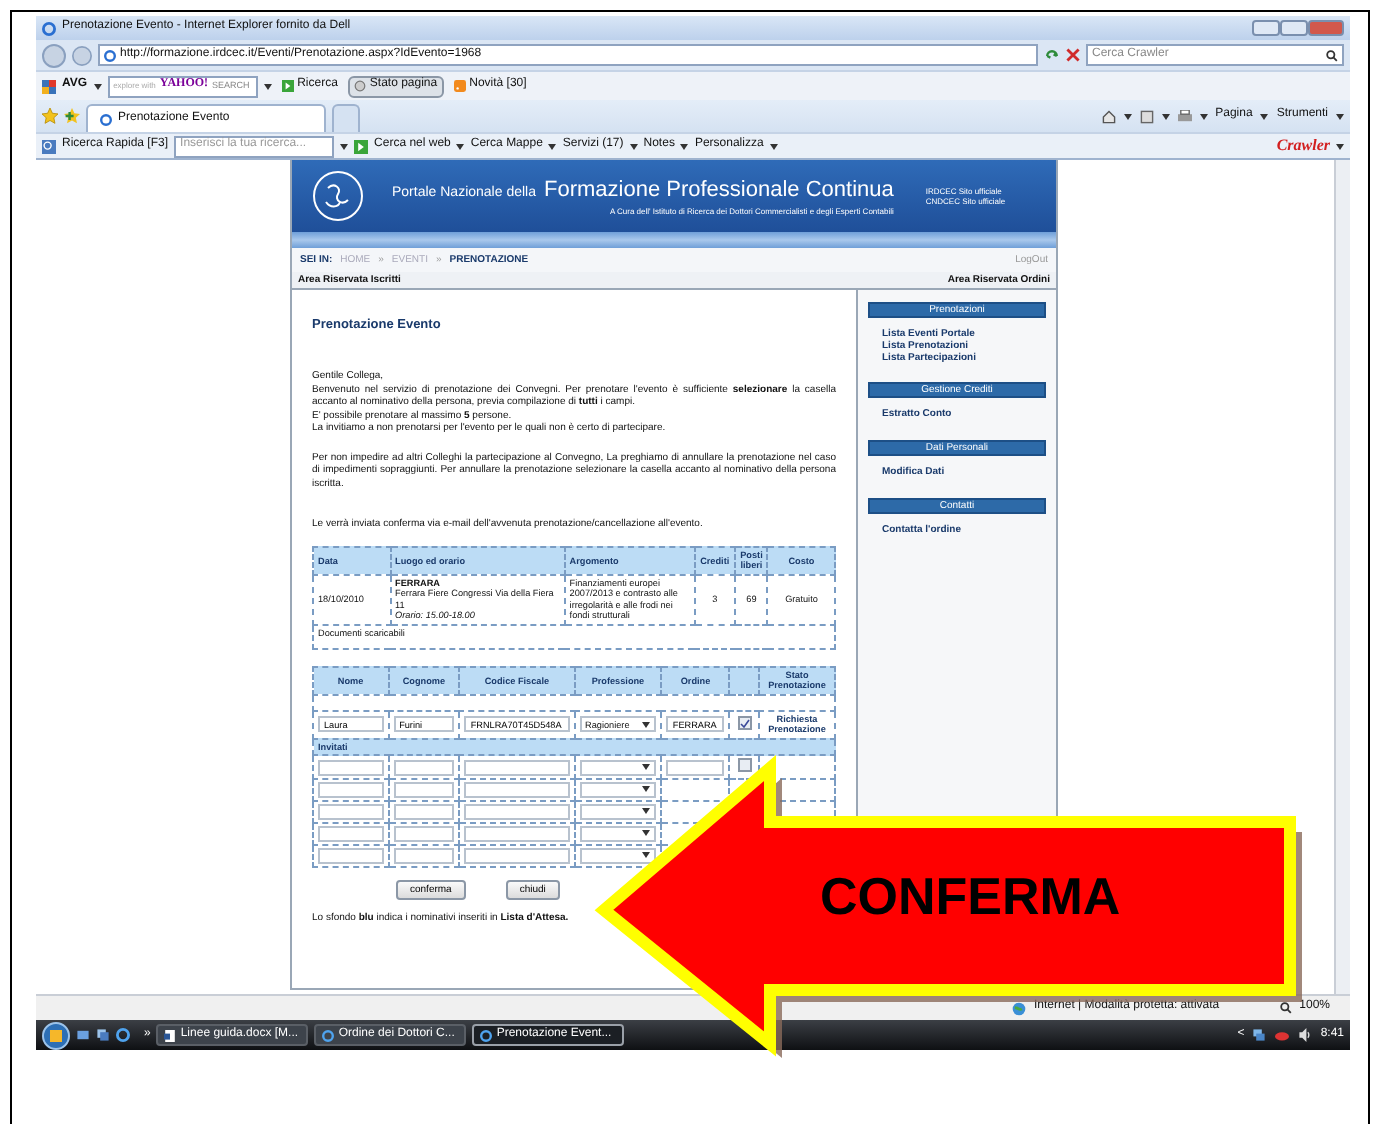  What do you see at coordinates (970, 896) in the screenshot?
I see `callout-label: CONFERMA` at bounding box center [970, 896].